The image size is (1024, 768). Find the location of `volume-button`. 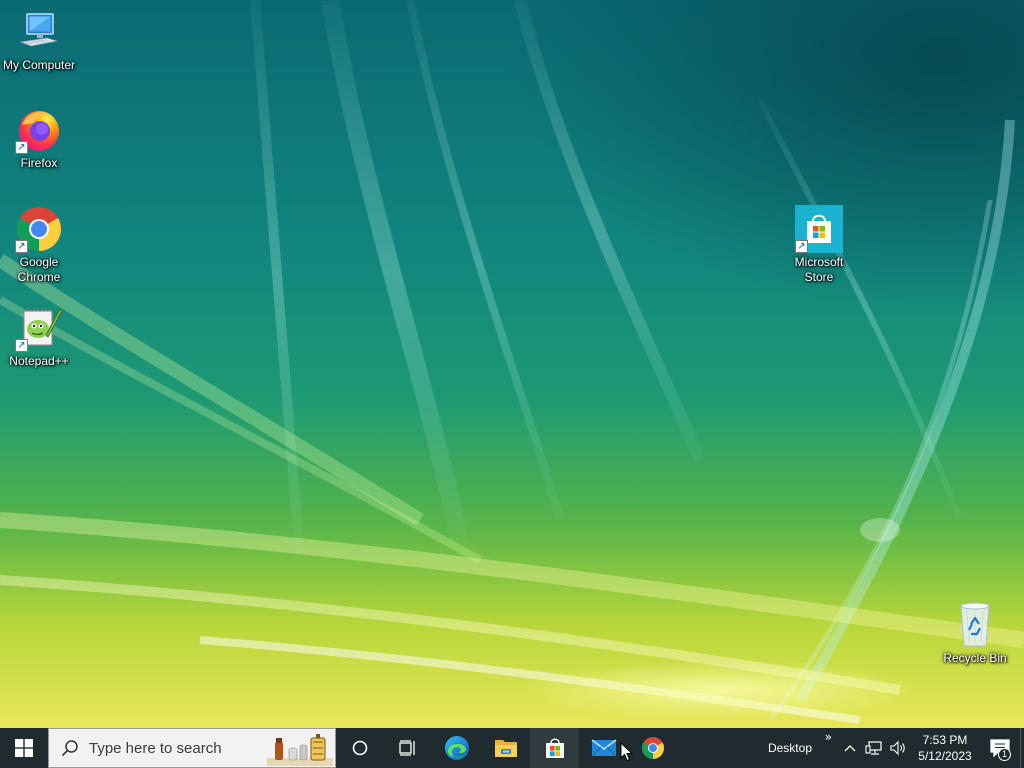

volume-button is located at coordinates (898, 748).